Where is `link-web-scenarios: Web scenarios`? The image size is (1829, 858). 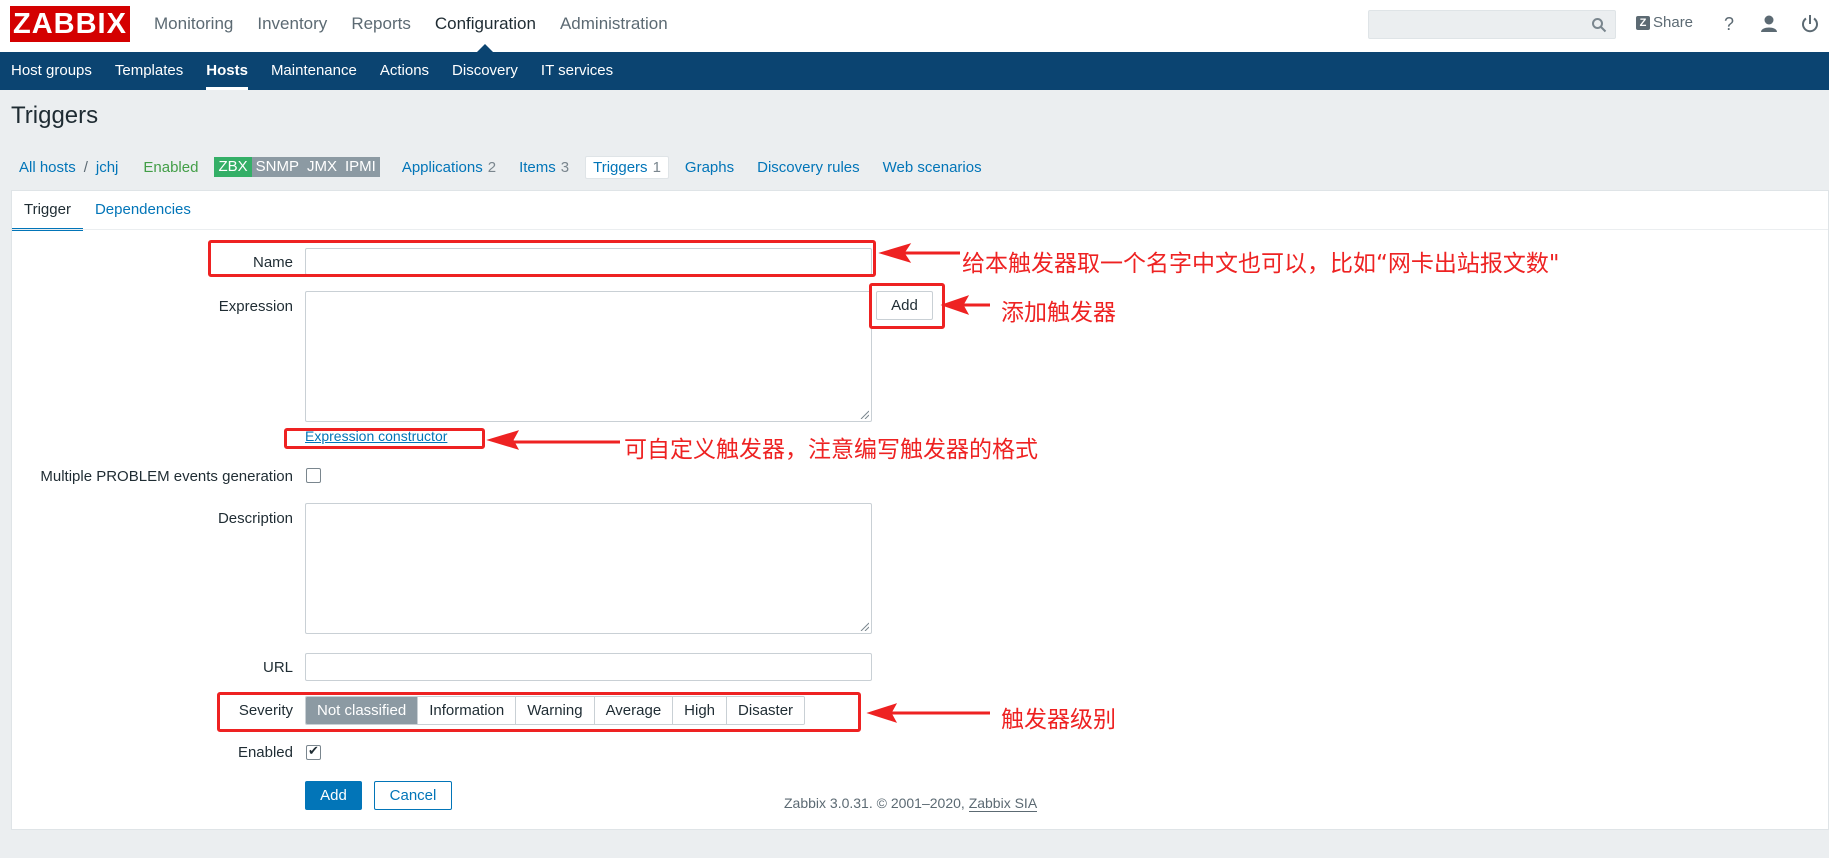 link-web-scenarios: Web scenarios is located at coordinates (932, 167).